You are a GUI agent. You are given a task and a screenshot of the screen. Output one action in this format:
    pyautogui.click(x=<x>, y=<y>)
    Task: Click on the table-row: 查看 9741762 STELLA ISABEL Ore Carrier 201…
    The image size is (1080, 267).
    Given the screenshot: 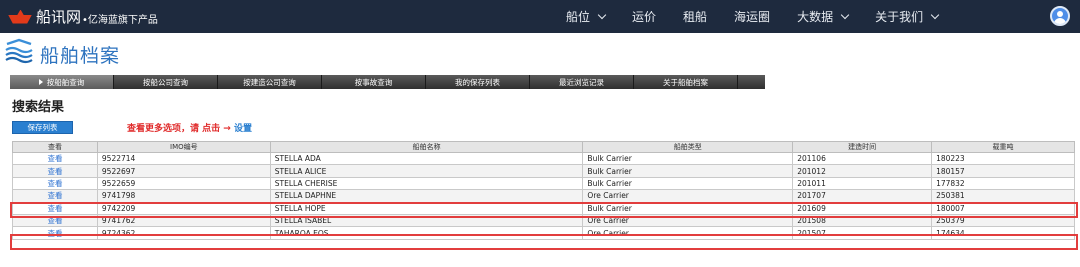 What is the action you would take?
    pyautogui.click(x=543, y=220)
    